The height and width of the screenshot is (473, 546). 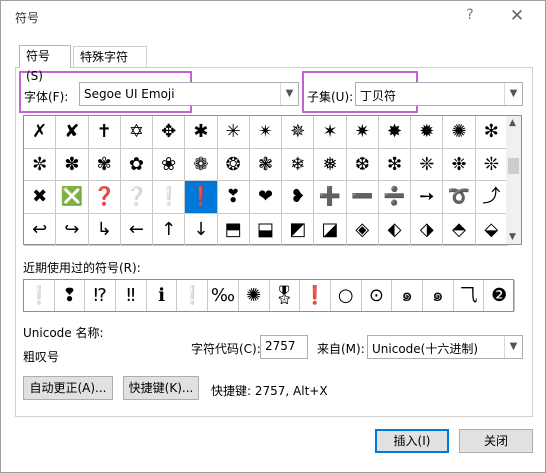 What do you see at coordinates (201, 197) in the screenshot?
I see `symbol-cell: ❗` at bounding box center [201, 197].